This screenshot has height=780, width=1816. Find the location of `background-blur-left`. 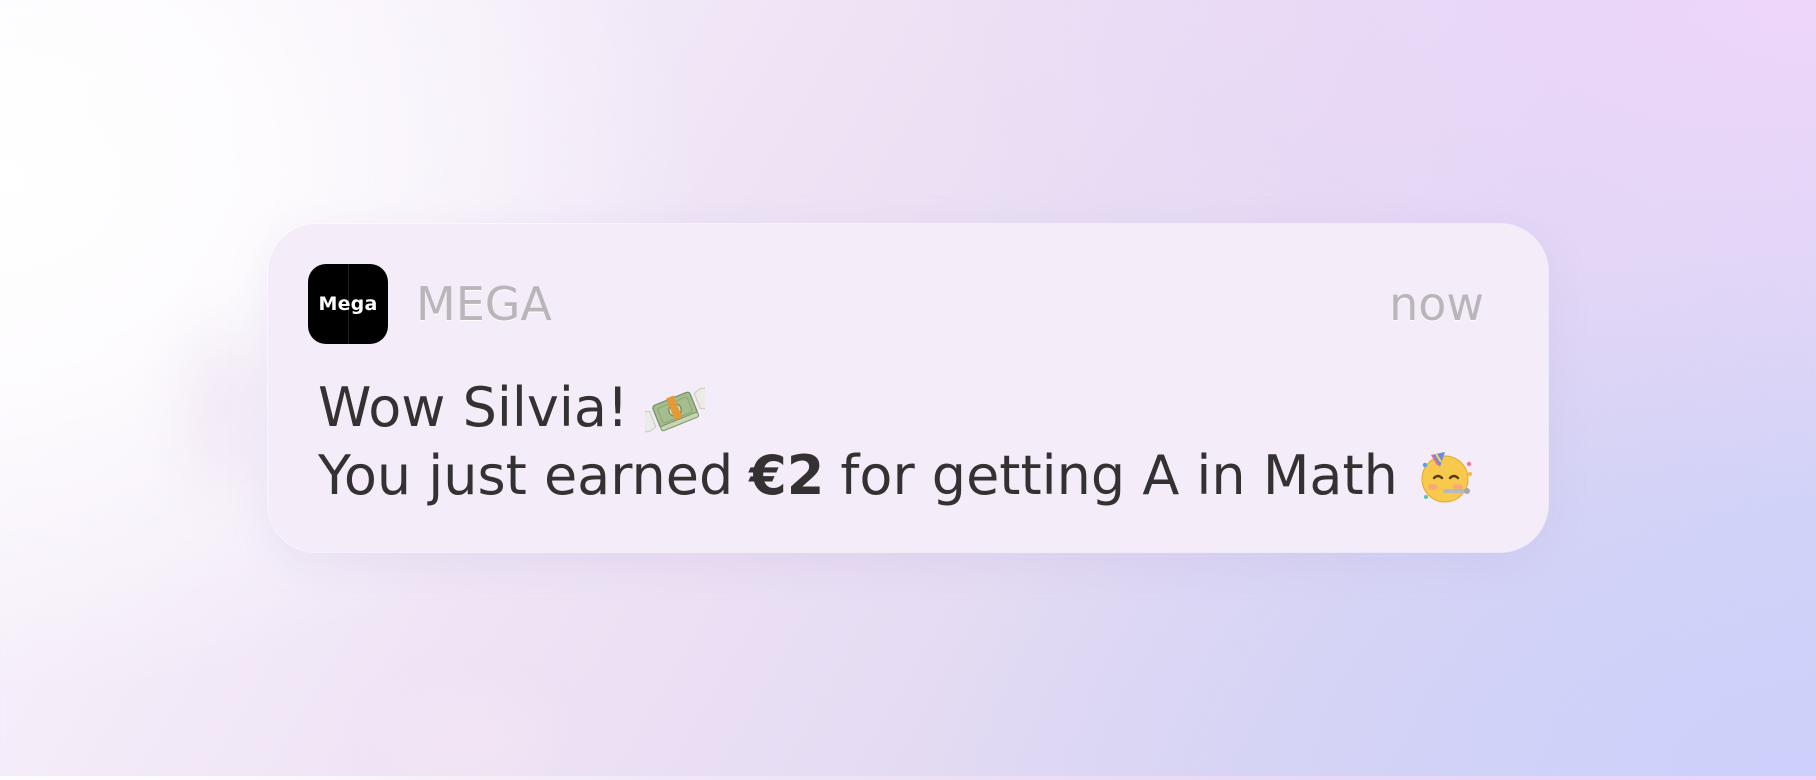

background-blur-left is located at coordinates (225, 410).